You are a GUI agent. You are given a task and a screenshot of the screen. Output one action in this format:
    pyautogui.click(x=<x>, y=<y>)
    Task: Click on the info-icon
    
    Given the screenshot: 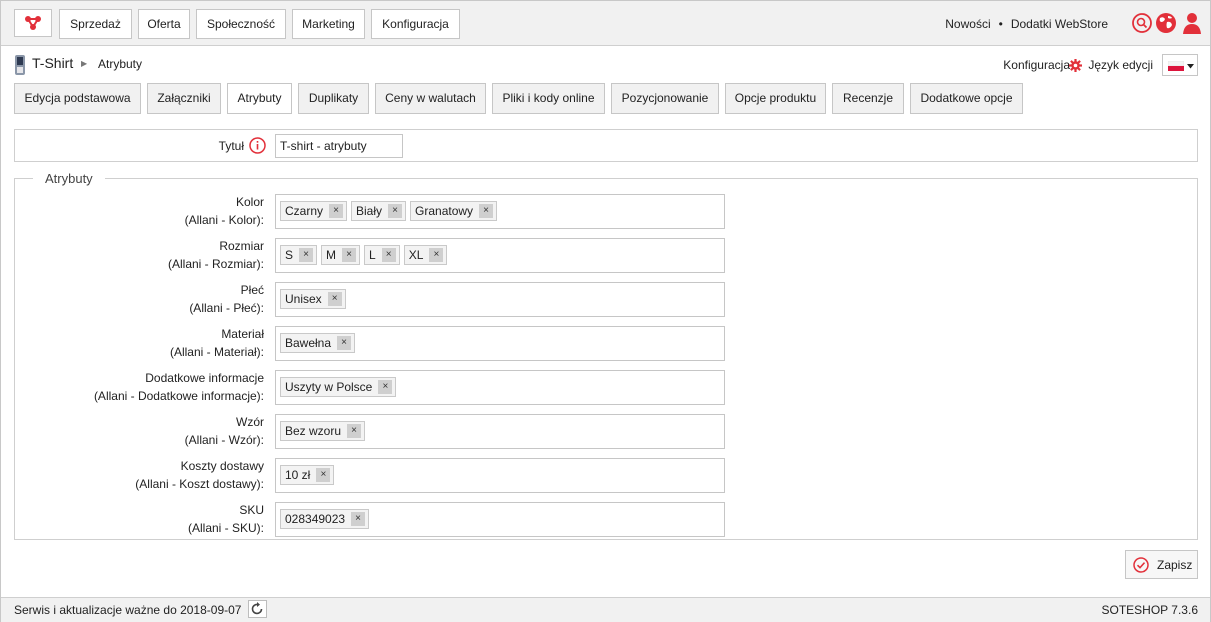 What is the action you would take?
    pyautogui.click(x=257, y=145)
    